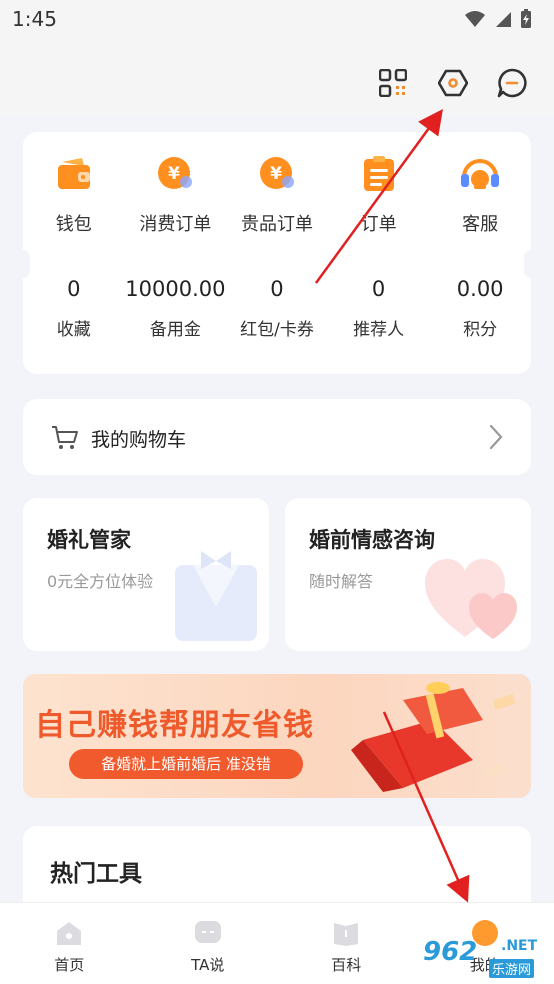  What do you see at coordinates (73, 330) in the screenshot?
I see `stat-label: 收藏` at bounding box center [73, 330].